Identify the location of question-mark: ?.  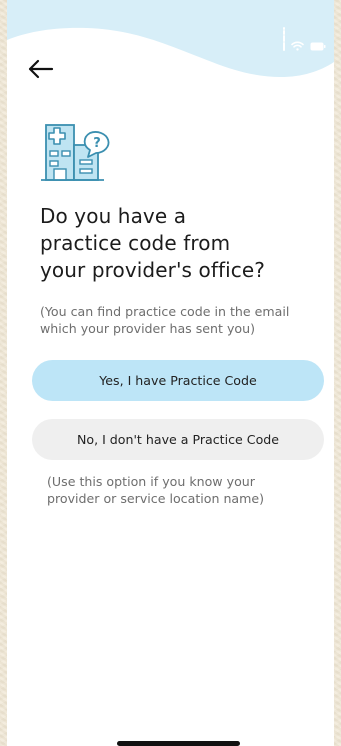
(97, 143).